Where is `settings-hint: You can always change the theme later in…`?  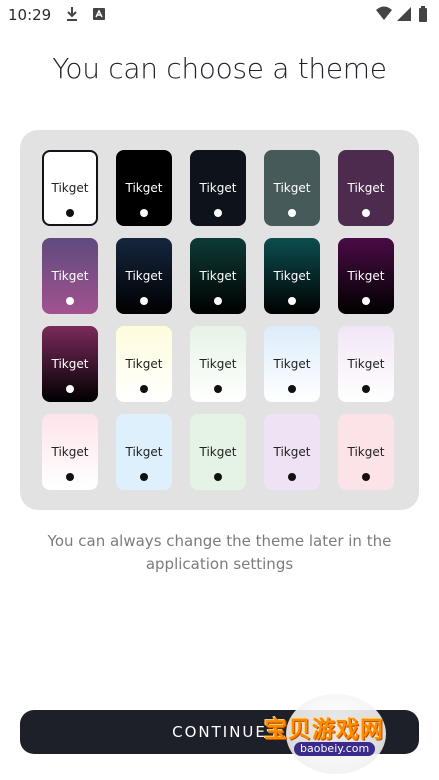
settings-hint: You can always change the theme later in… is located at coordinates (219, 552).